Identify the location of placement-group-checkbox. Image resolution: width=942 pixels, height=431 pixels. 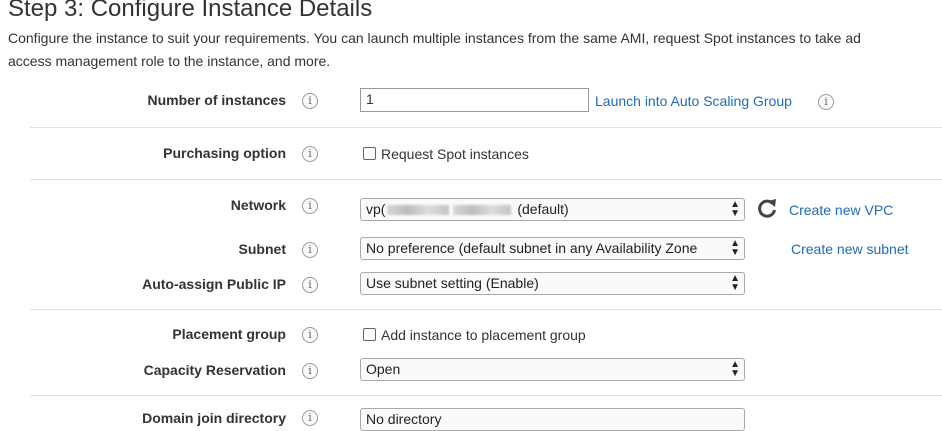
(369, 334).